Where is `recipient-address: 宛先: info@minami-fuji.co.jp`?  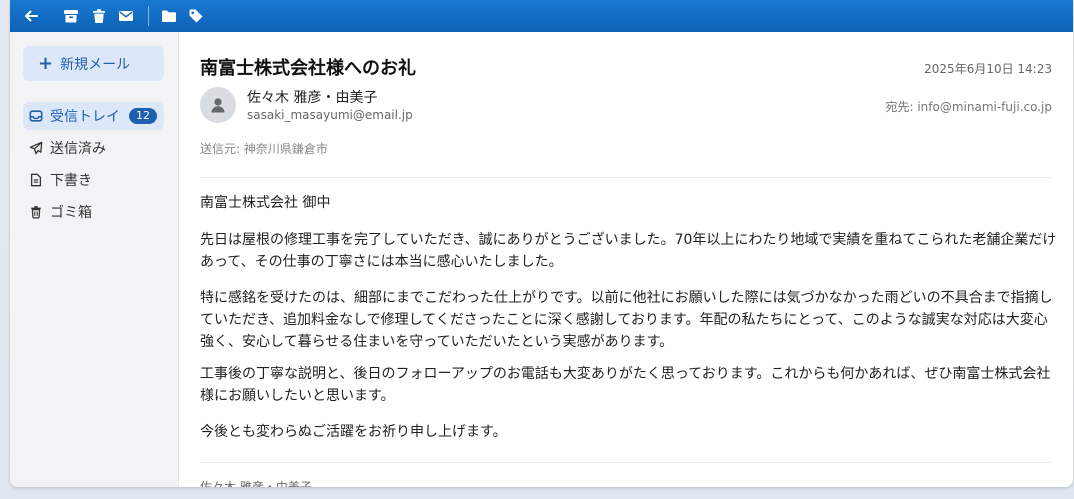
recipient-address: 宛先: info@minami-fuji.co.jp is located at coordinates (968, 107).